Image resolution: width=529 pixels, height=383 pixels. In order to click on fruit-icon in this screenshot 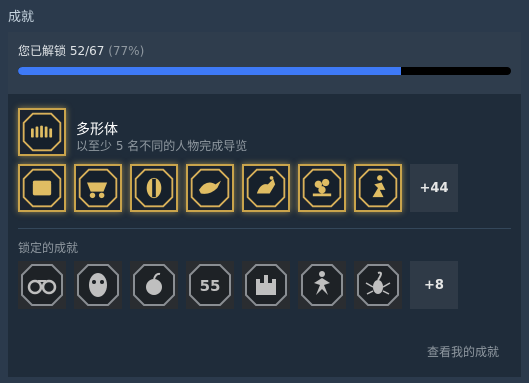, I will do `click(154, 285)`.